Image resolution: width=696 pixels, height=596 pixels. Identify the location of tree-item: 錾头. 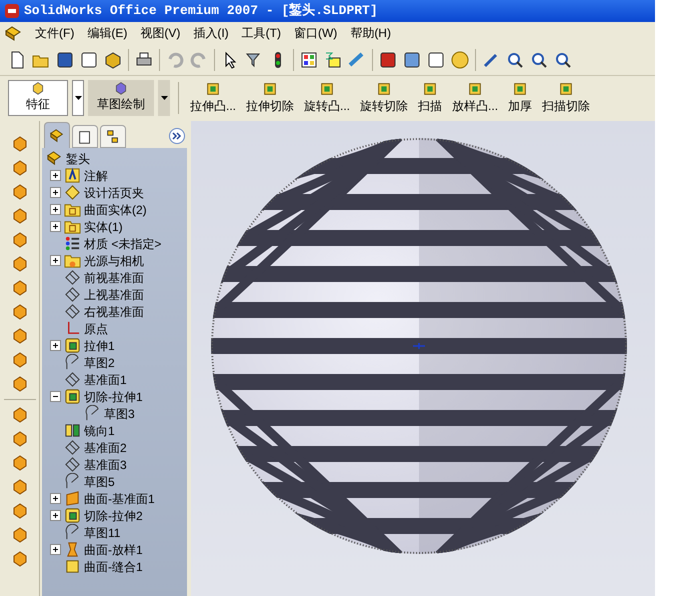
(78, 159).